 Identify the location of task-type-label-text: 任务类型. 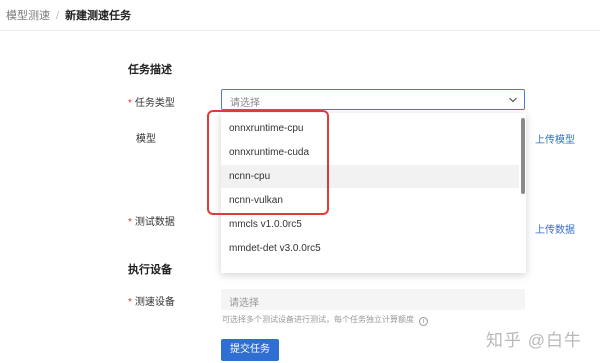
(154, 103).